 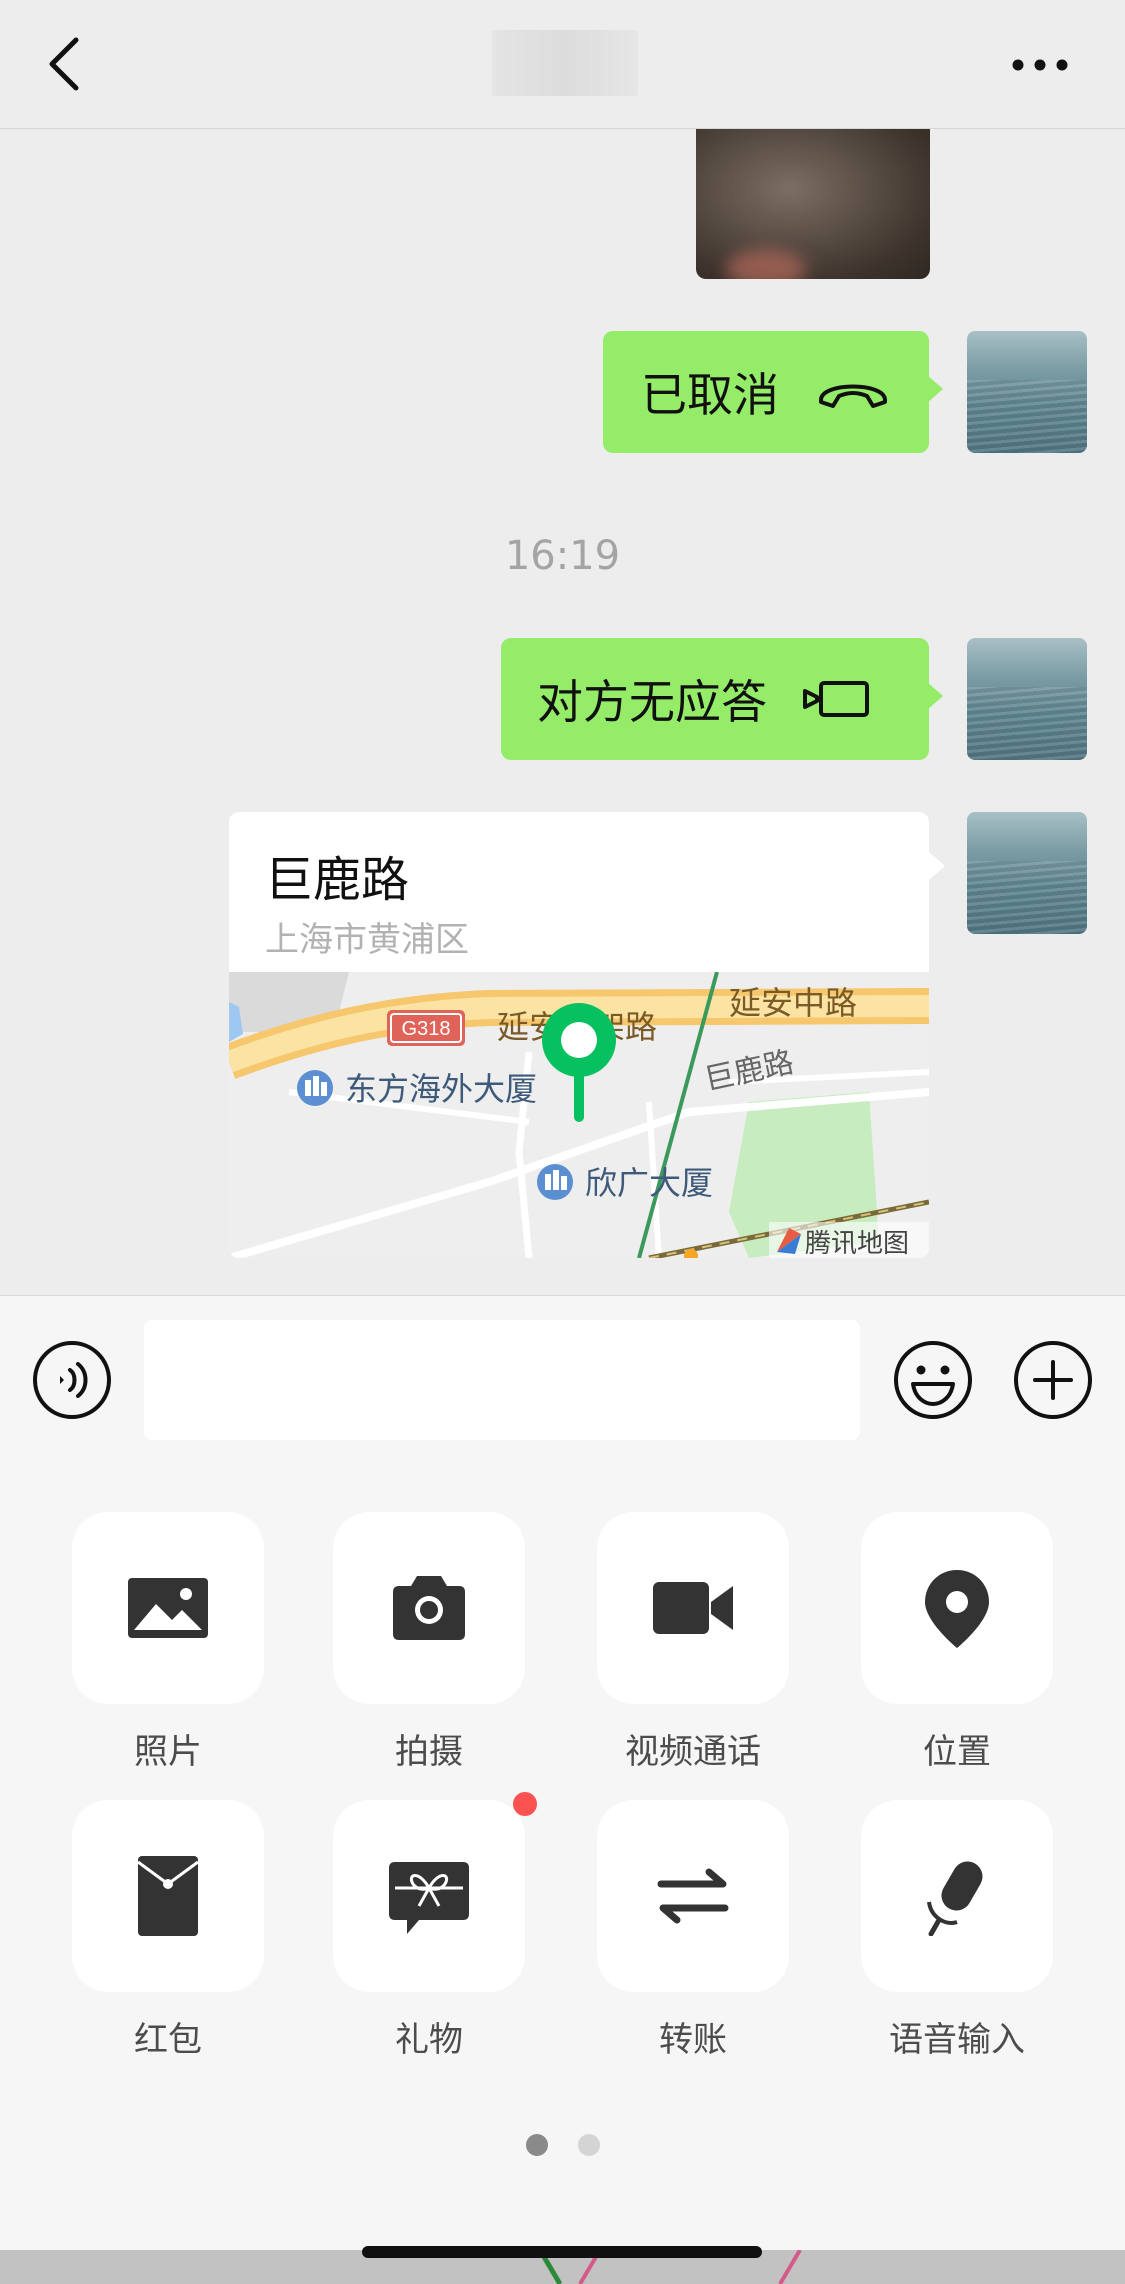 I want to click on panel-label: 礼物, so click(x=429, y=2040).